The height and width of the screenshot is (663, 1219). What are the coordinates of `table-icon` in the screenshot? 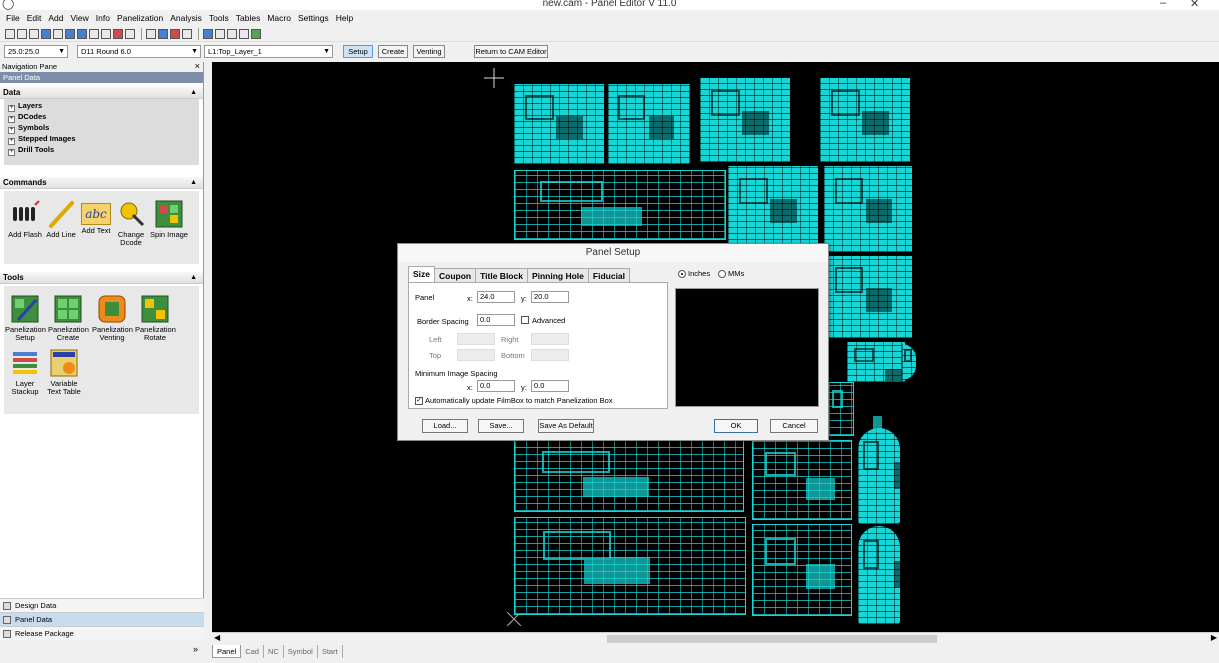 It's located at (187, 33).